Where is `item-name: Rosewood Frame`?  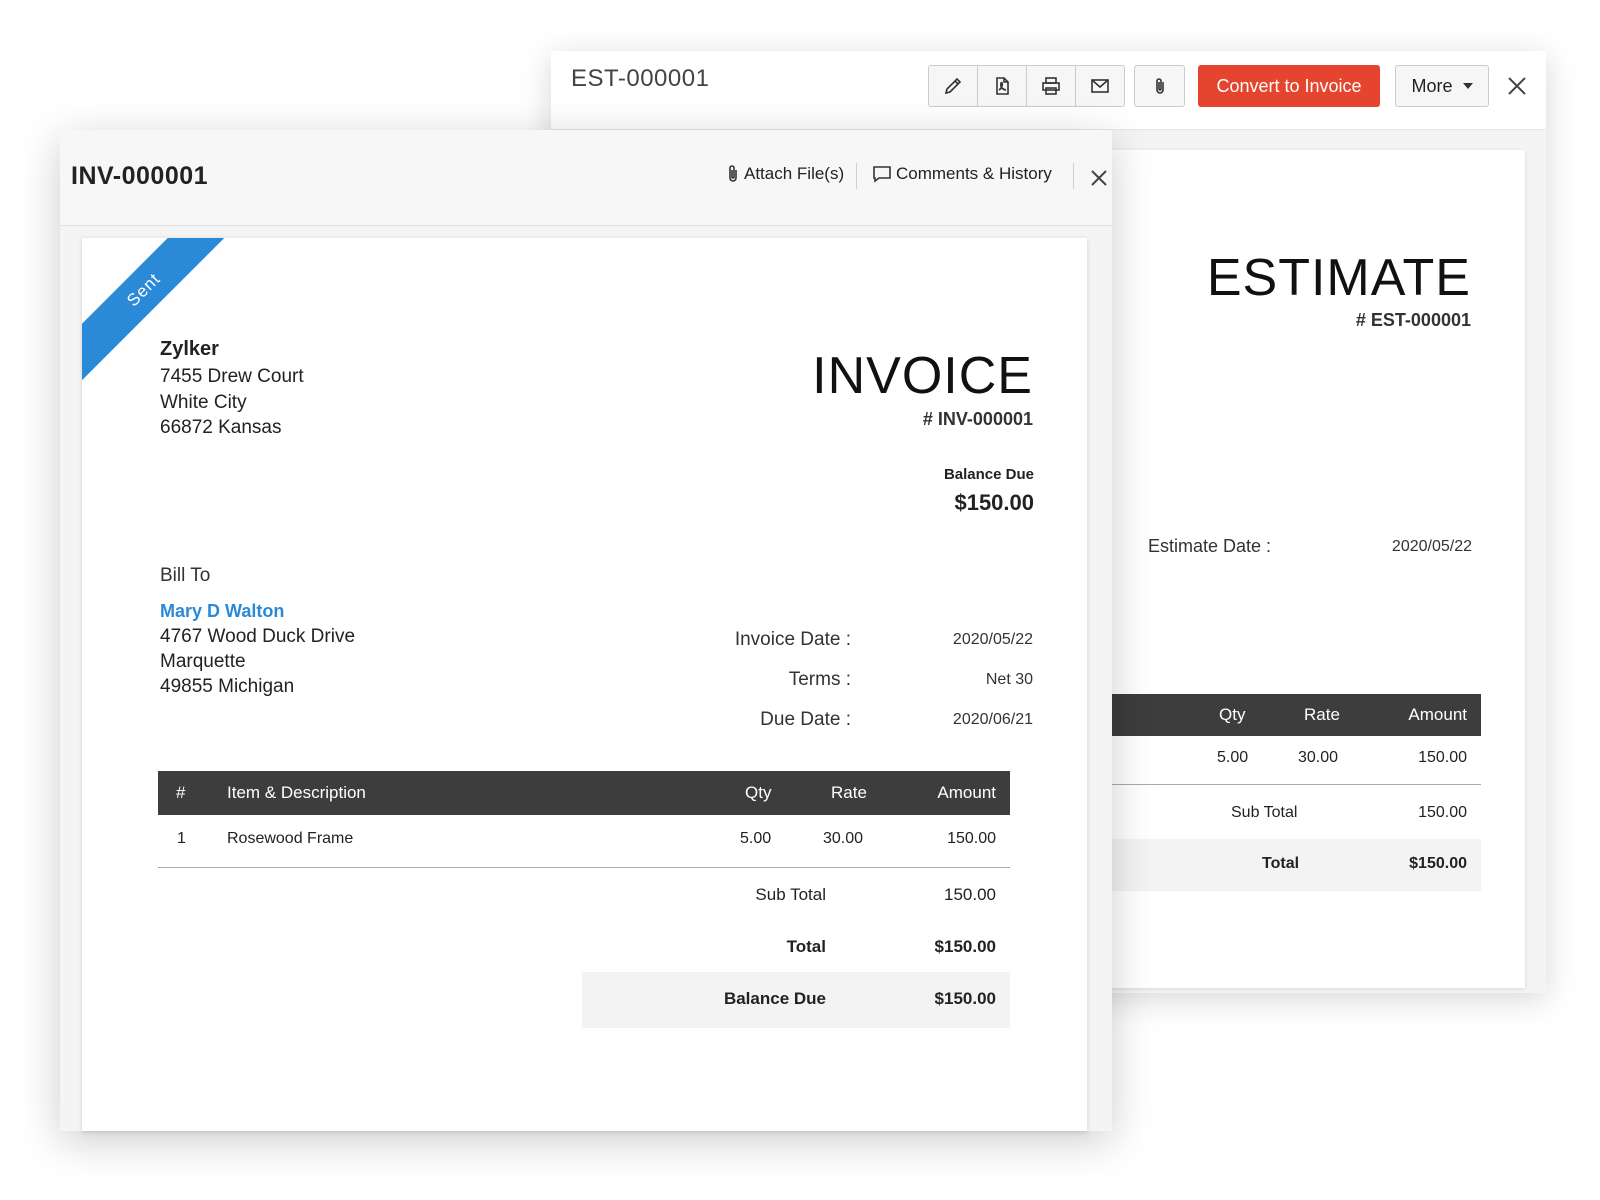 item-name: Rosewood Frame is located at coordinates (290, 838).